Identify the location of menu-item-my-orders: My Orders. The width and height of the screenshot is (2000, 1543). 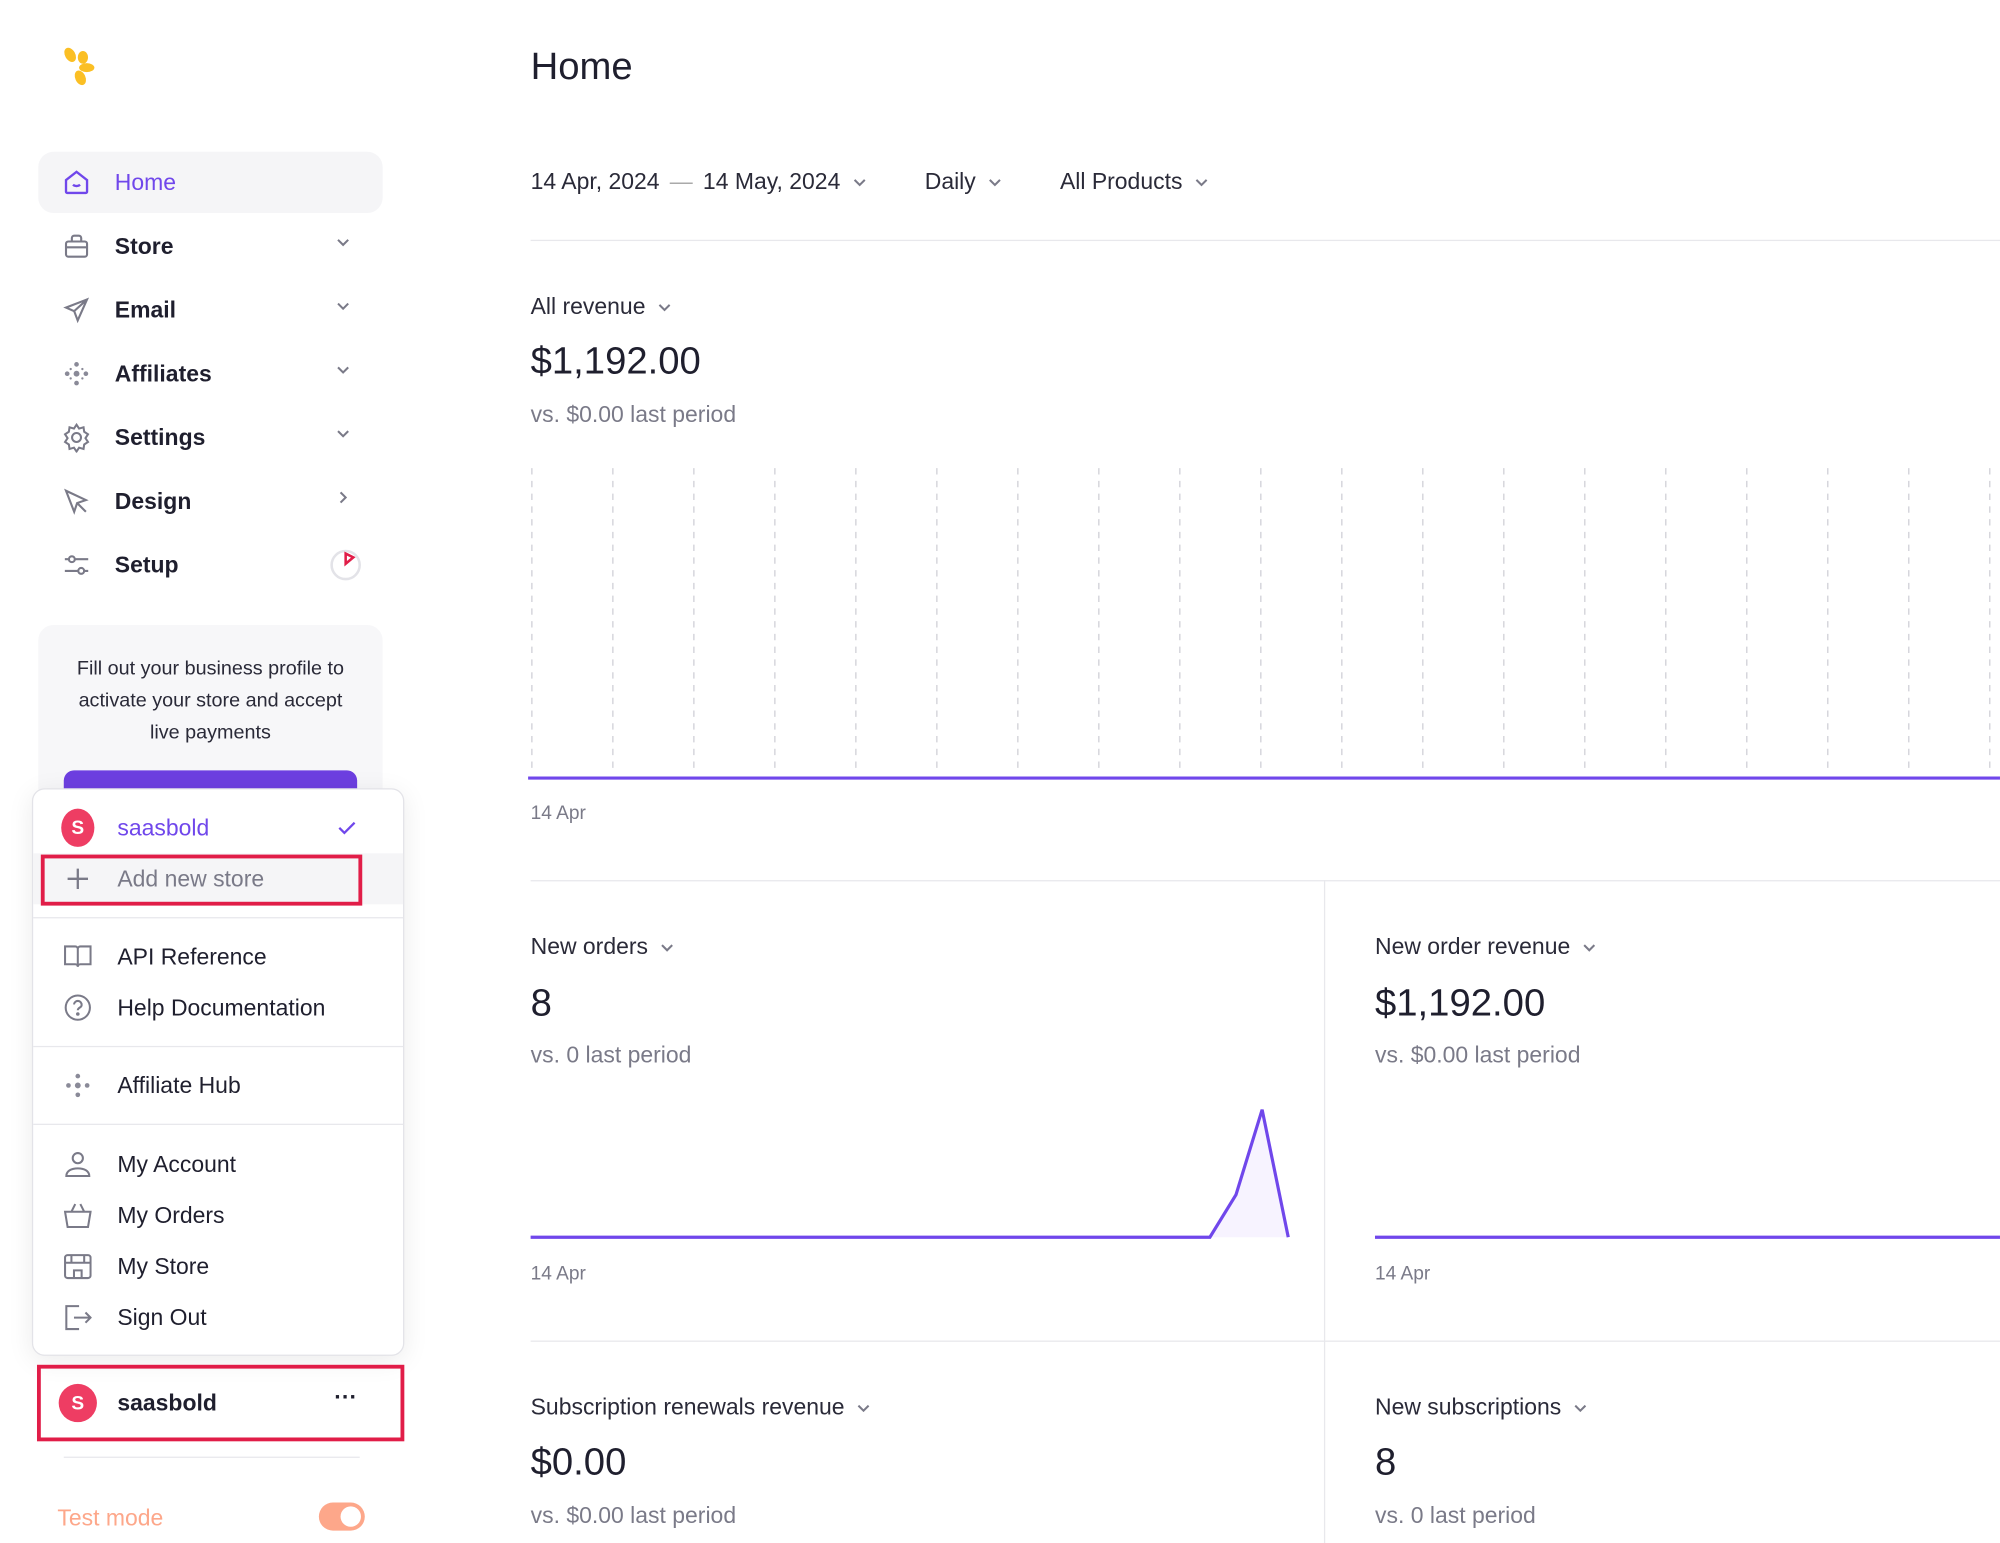
(218, 1215).